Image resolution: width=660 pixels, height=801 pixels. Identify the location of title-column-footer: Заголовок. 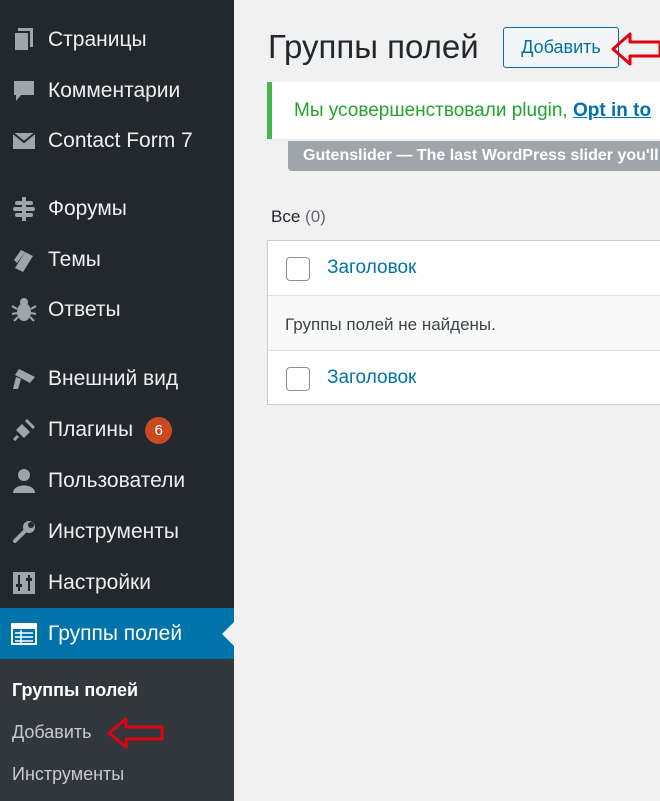
(371, 378).